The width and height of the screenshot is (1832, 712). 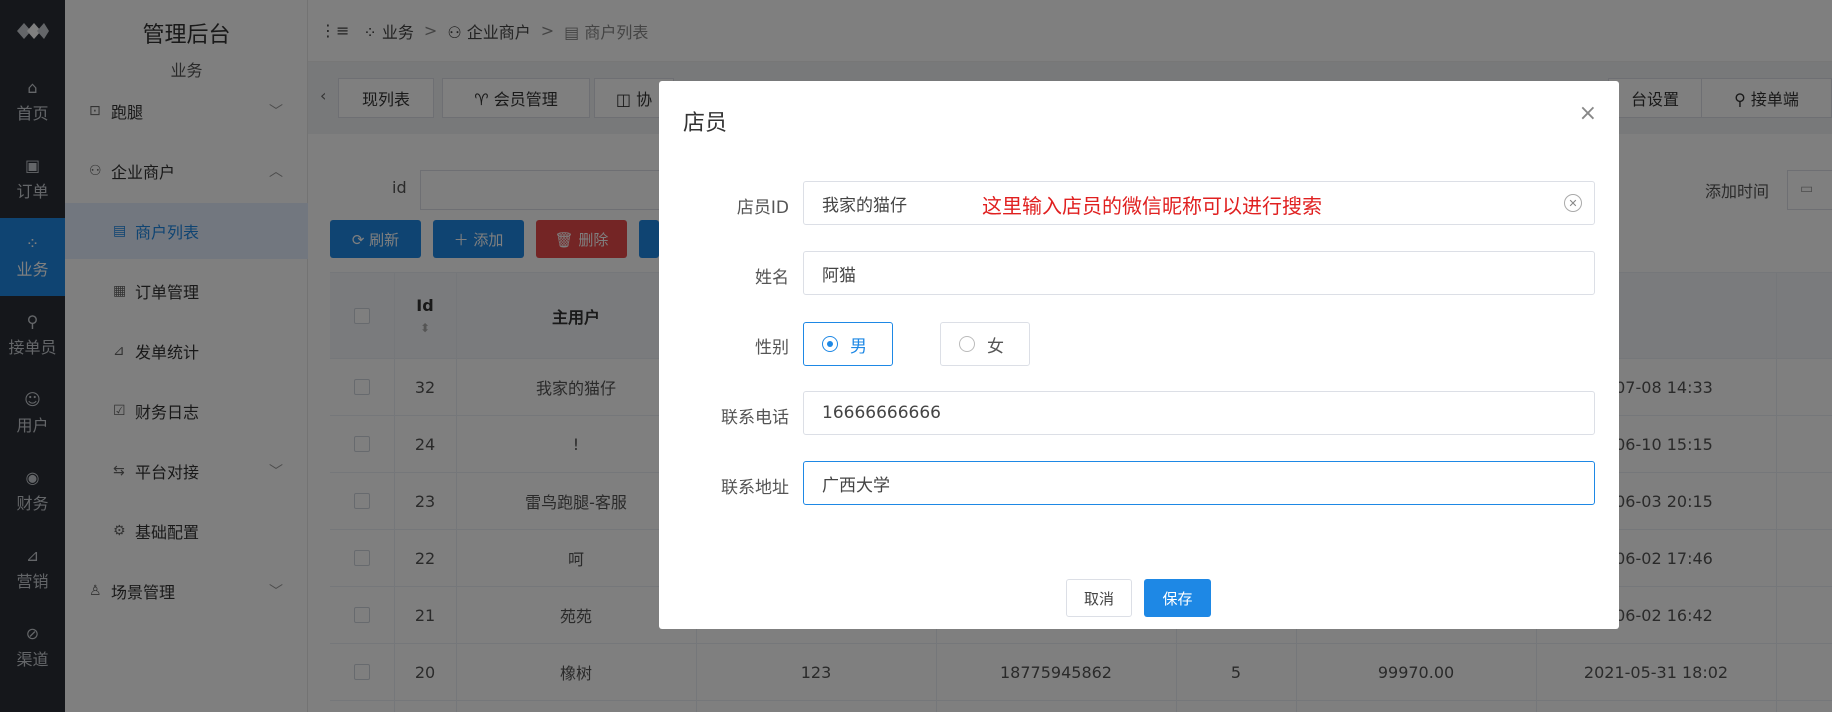 I want to click on close-icon: ×, so click(x=1588, y=113).